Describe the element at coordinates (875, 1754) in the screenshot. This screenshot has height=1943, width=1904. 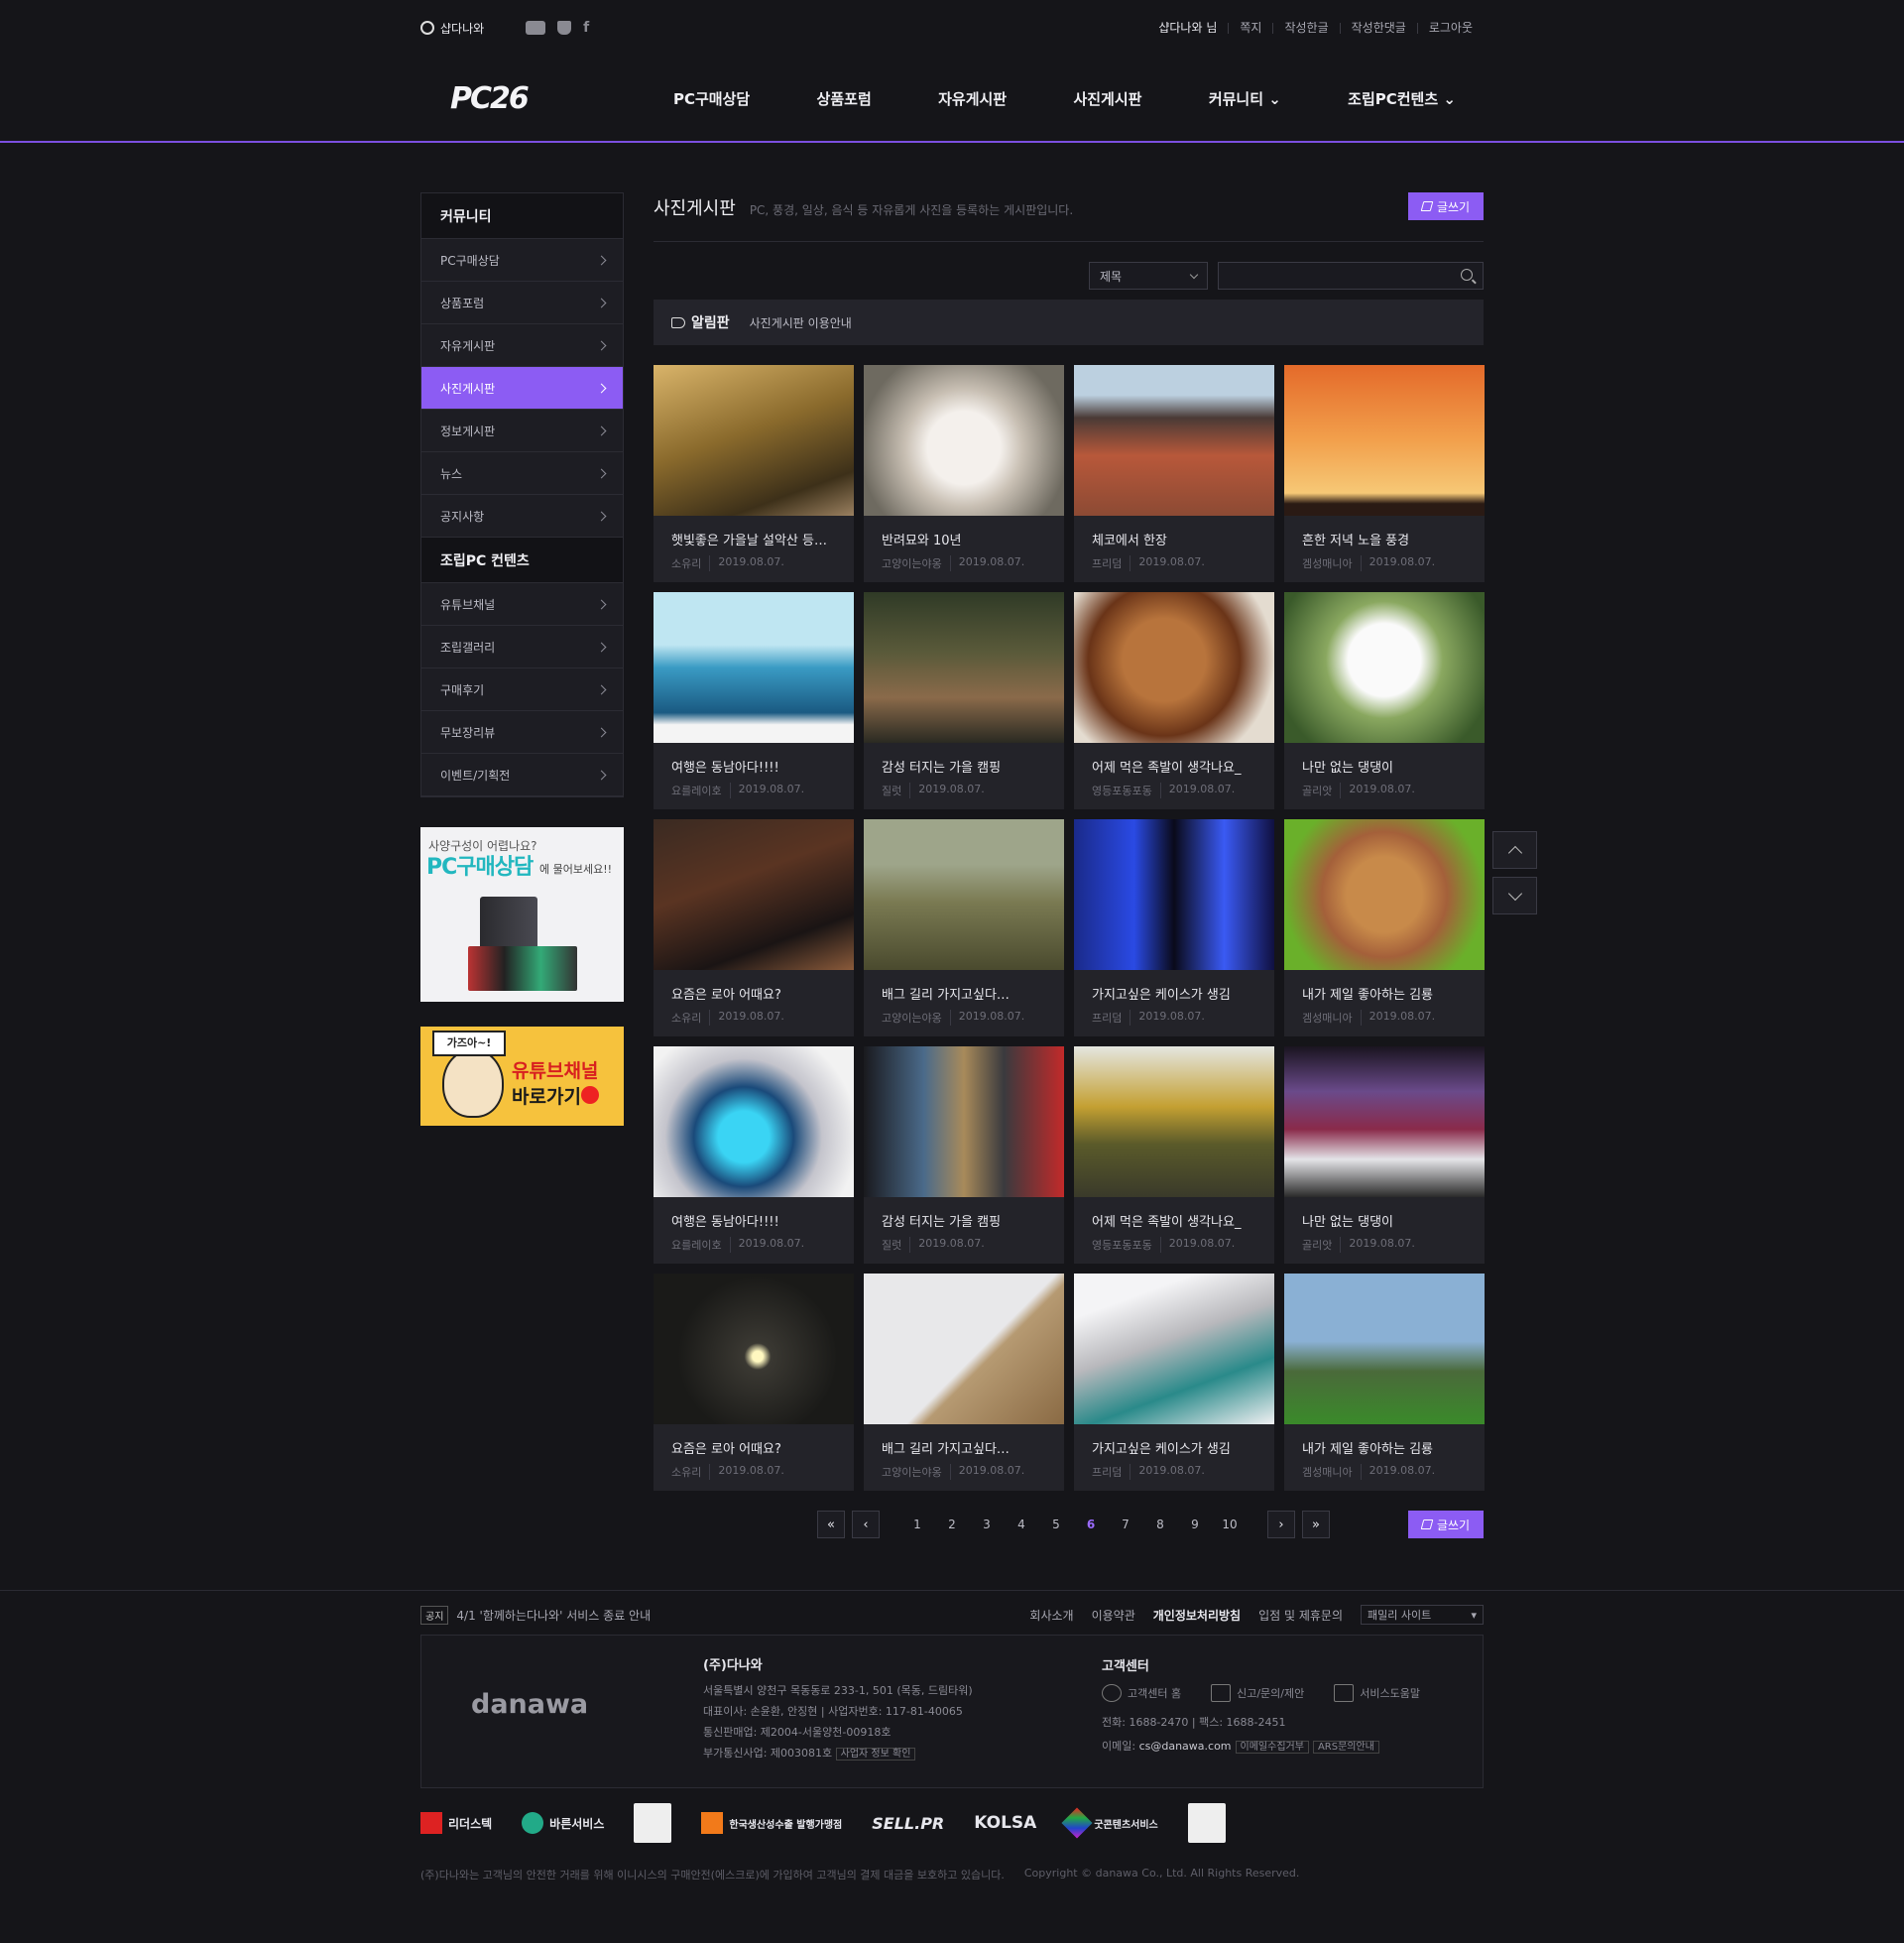
I see `biz-info-button: 사업자 정보 확인` at that location.